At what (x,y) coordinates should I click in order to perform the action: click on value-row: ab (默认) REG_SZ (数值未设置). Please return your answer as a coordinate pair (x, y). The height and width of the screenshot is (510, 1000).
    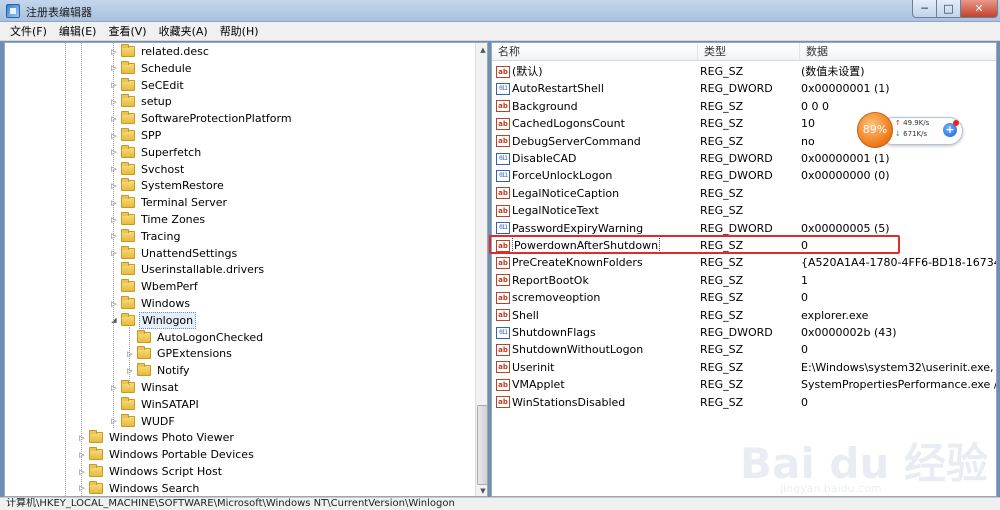
    Looking at the image, I should click on (744, 71).